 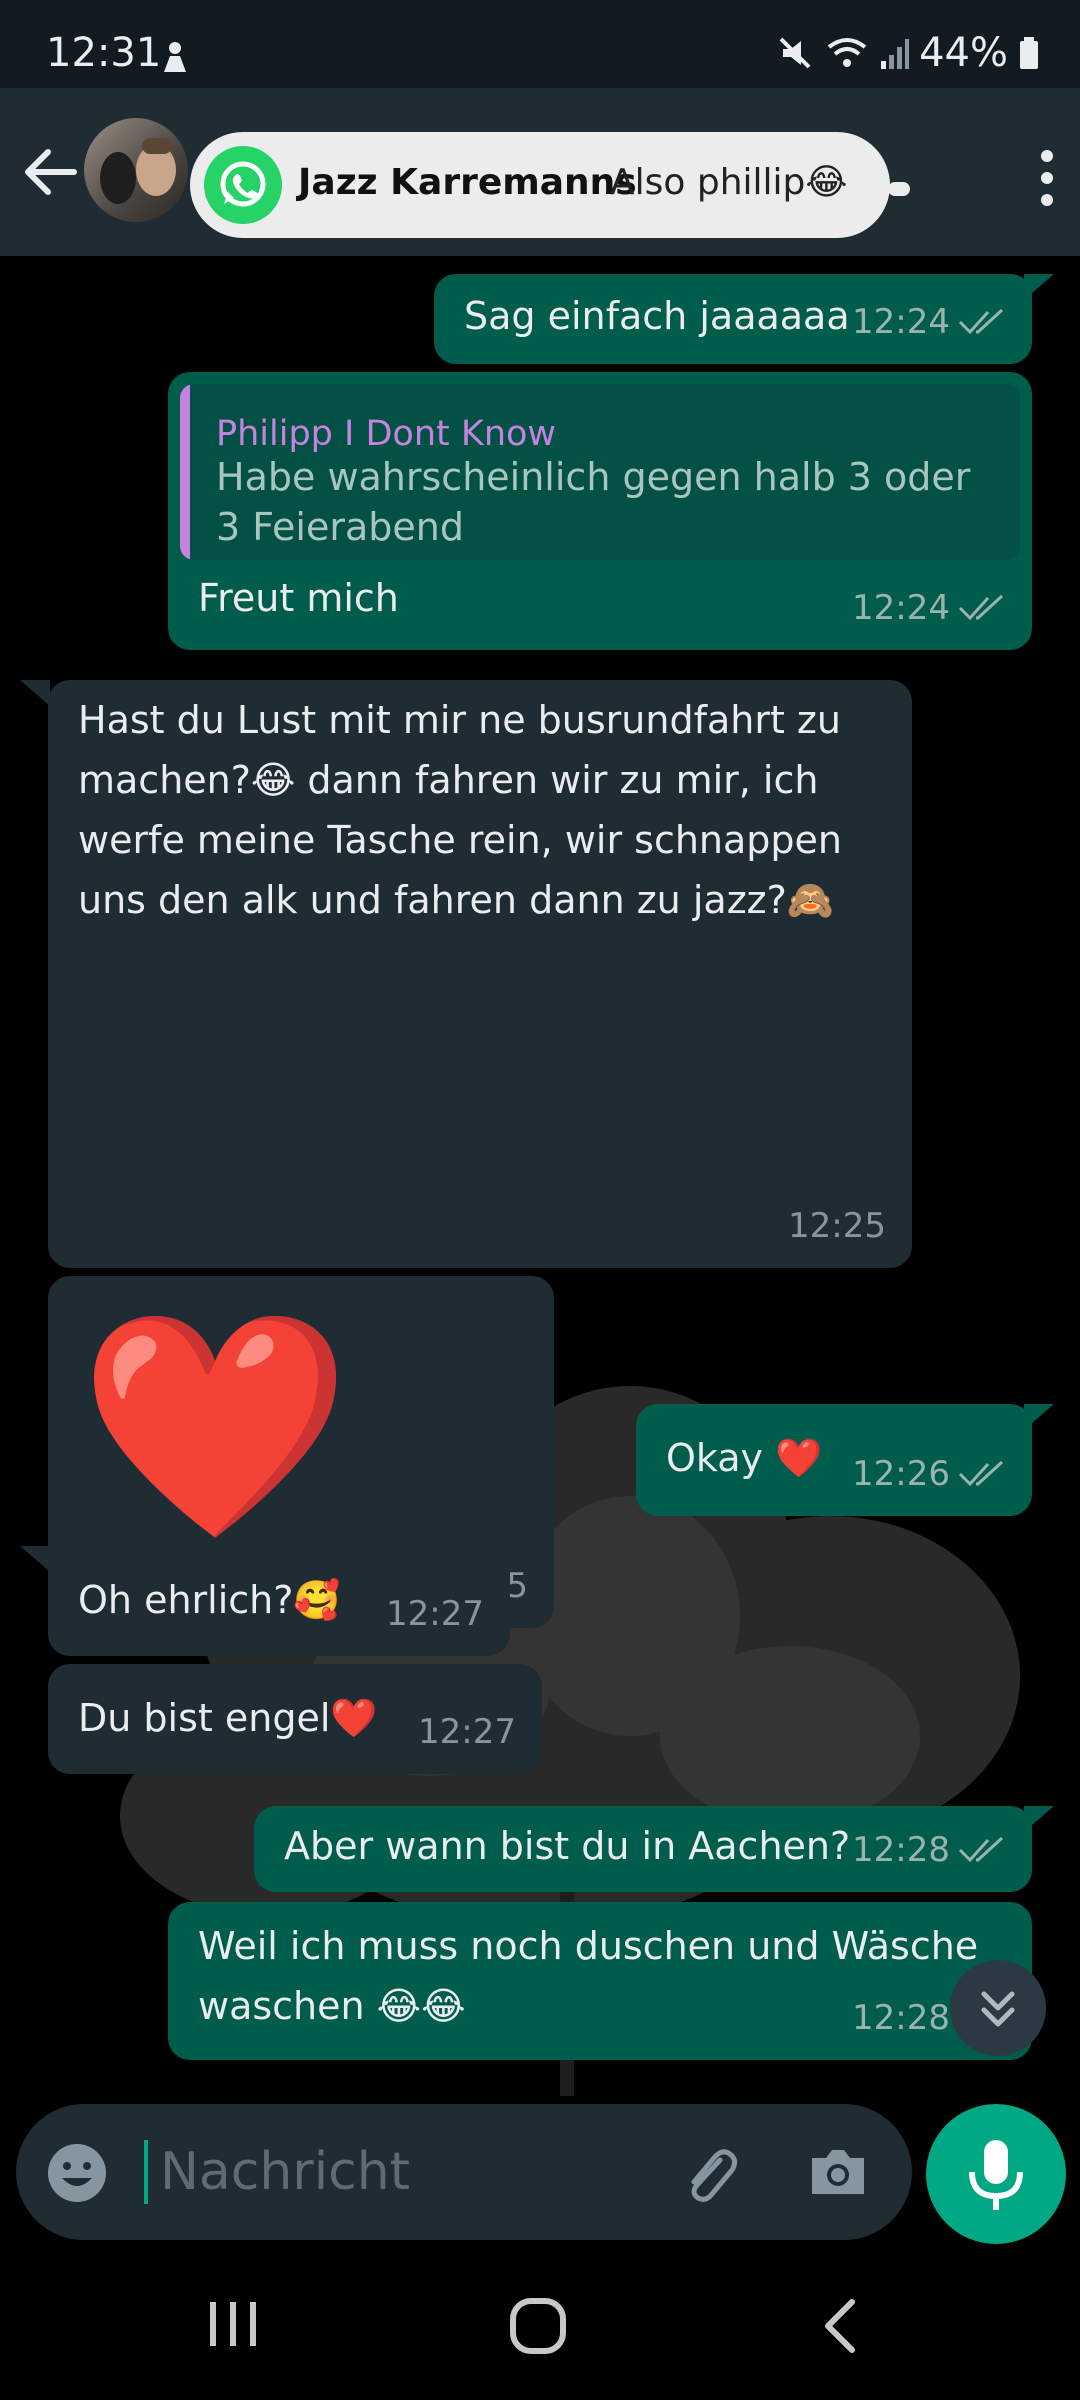 What do you see at coordinates (175, 57) in the screenshot?
I see `person-icon` at bounding box center [175, 57].